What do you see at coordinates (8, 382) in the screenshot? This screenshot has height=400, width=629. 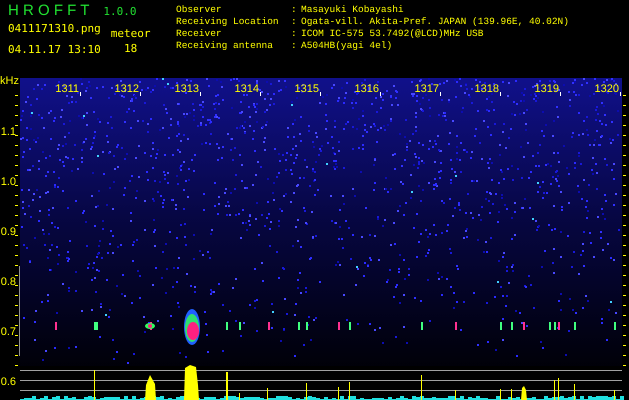 I see `axis-tick-label: 0.6` at bounding box center [8, 382].